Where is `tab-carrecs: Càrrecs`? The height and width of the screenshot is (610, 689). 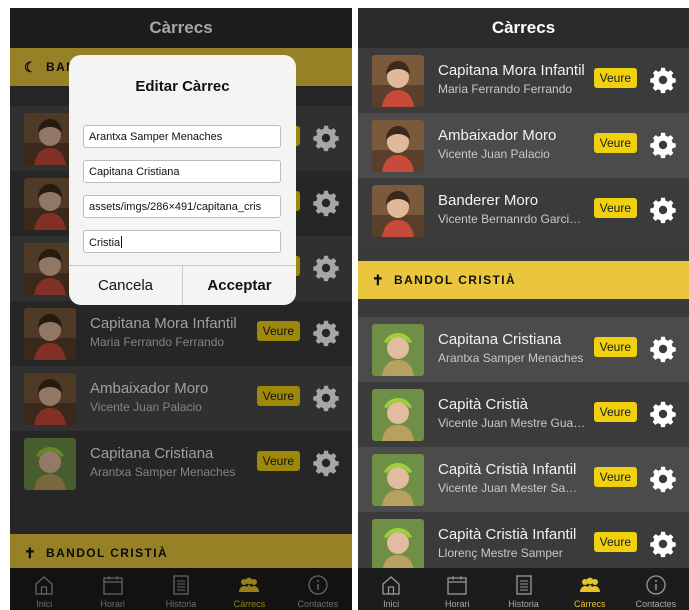
tab-carrecs: Càrrecs is located at coordinates (590, 589).